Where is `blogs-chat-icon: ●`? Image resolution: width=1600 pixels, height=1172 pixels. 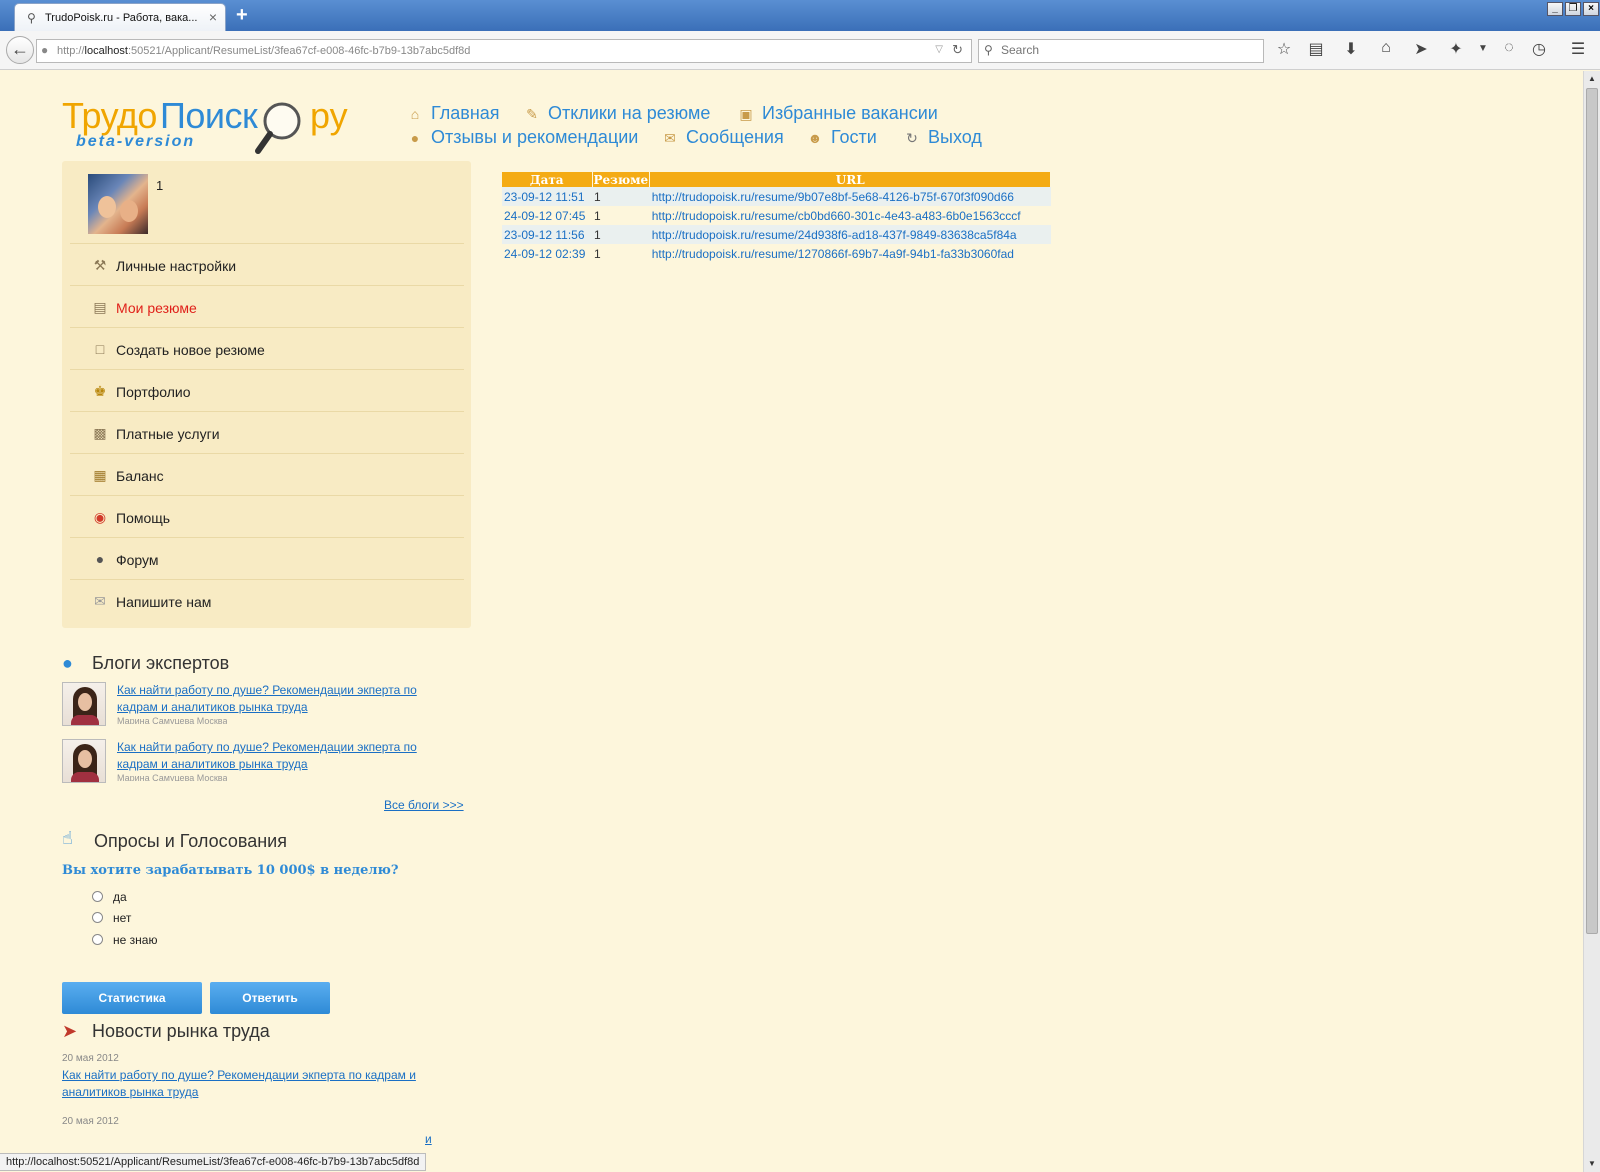 blogs-chat-icon: ● is located at coordinates (67, 663).